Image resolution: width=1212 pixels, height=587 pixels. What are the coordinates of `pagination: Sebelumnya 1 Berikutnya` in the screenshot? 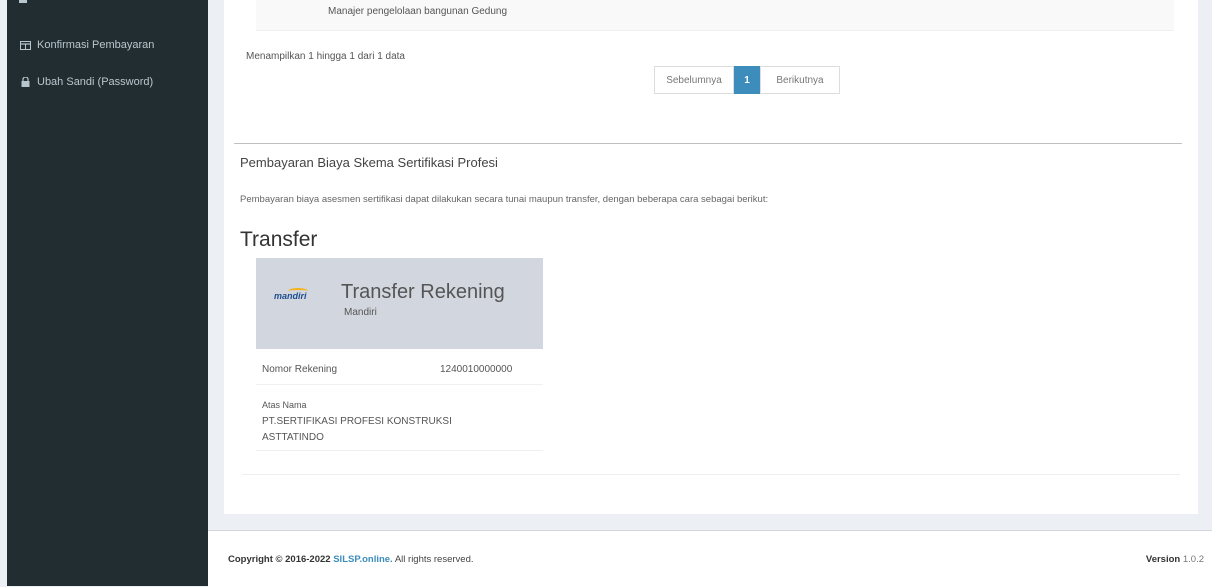 It's located at (747, 80).